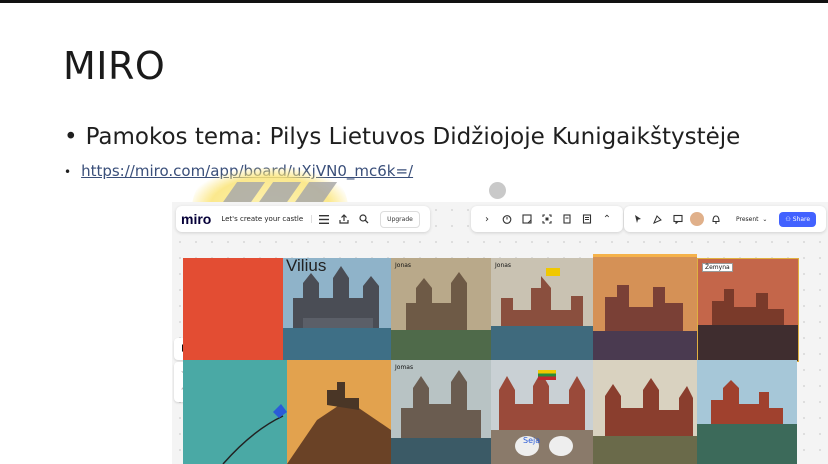  I want to click on presenter-cursor, so click(497, 190).